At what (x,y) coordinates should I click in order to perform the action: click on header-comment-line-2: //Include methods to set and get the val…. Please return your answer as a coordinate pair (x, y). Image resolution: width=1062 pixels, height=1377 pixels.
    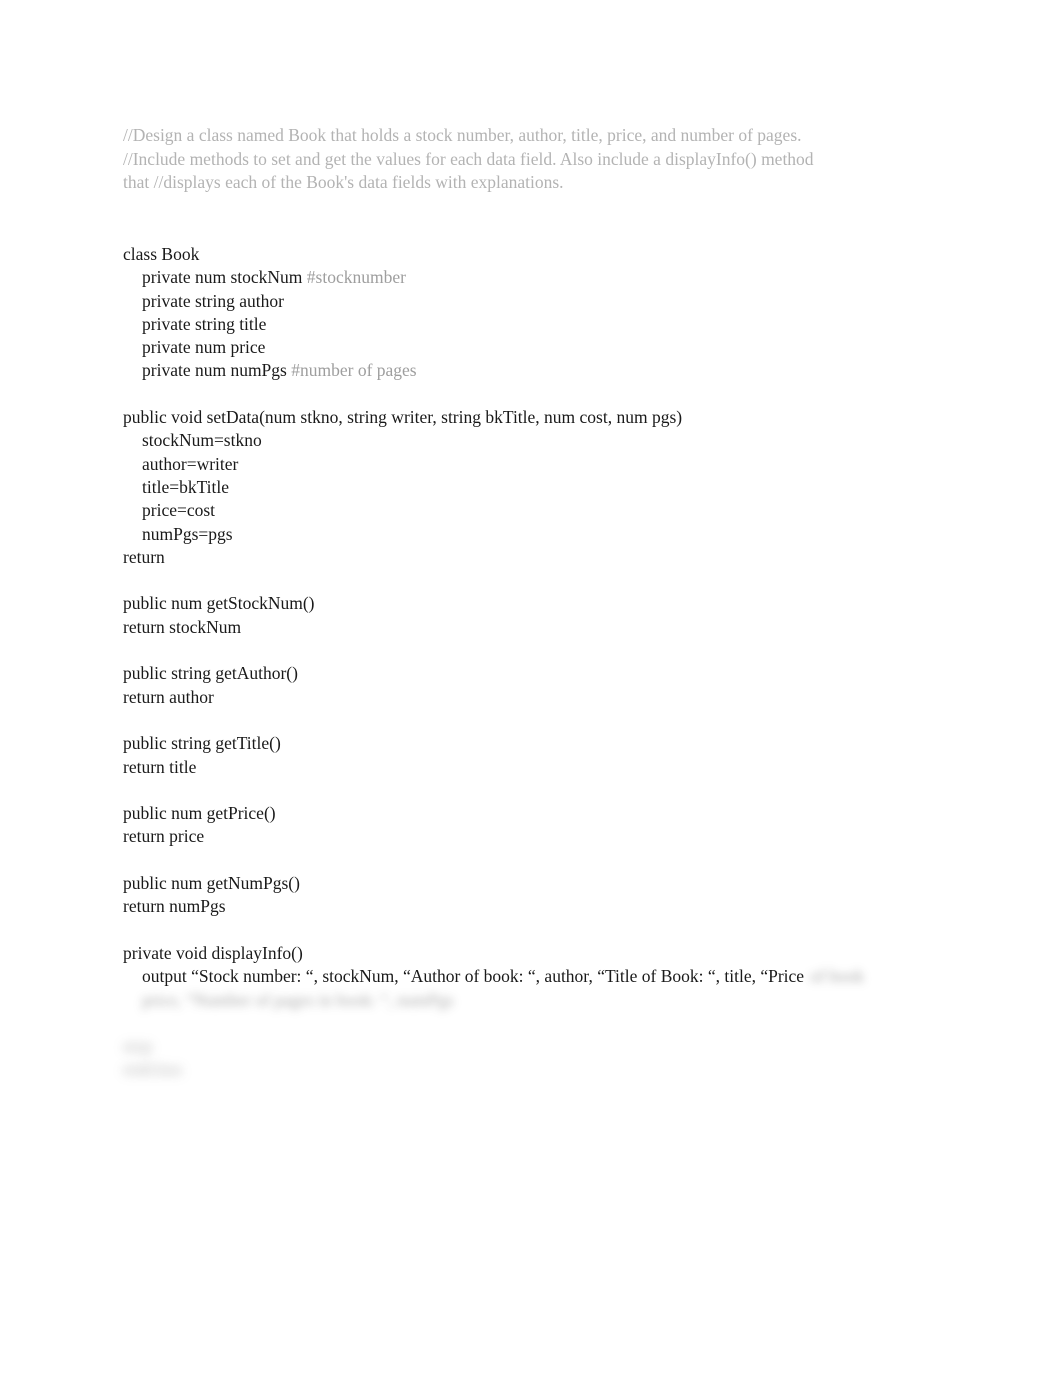
    Looking at the image, I should click on (468, 158).